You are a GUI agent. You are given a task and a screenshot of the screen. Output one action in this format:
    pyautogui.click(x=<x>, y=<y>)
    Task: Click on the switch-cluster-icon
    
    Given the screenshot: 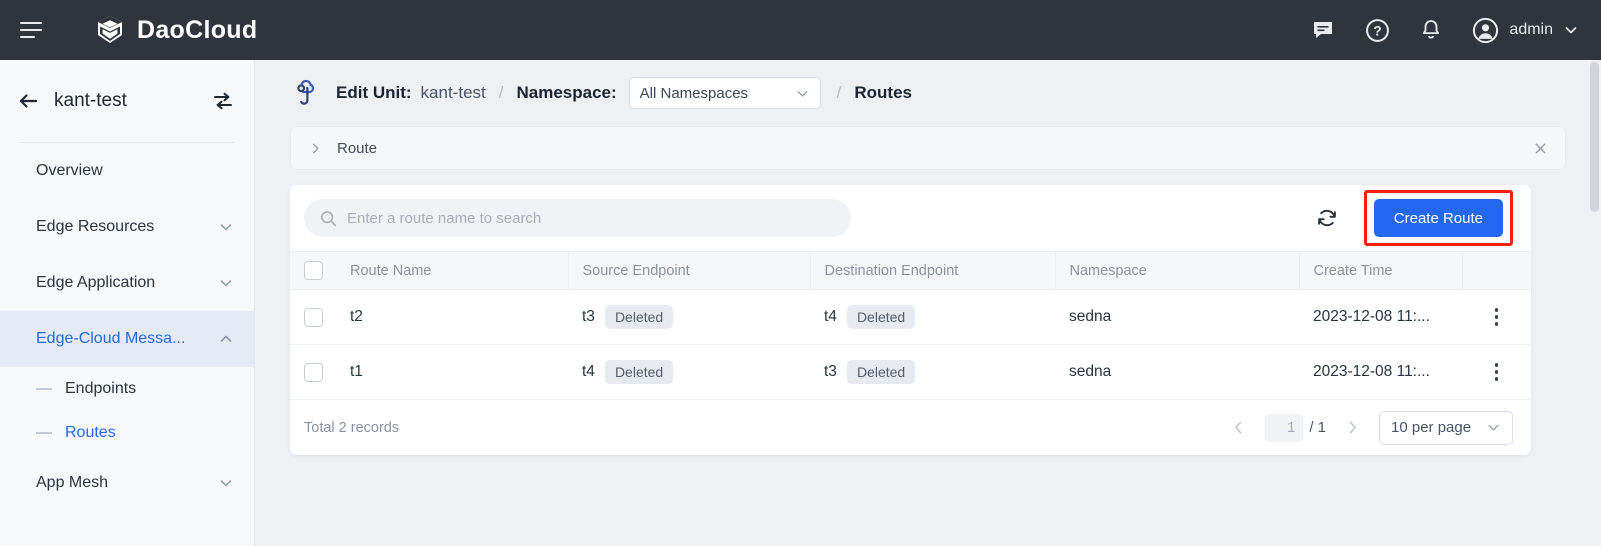 What is the action you would take?
    pyautogui.click(x=223, y=101)
    